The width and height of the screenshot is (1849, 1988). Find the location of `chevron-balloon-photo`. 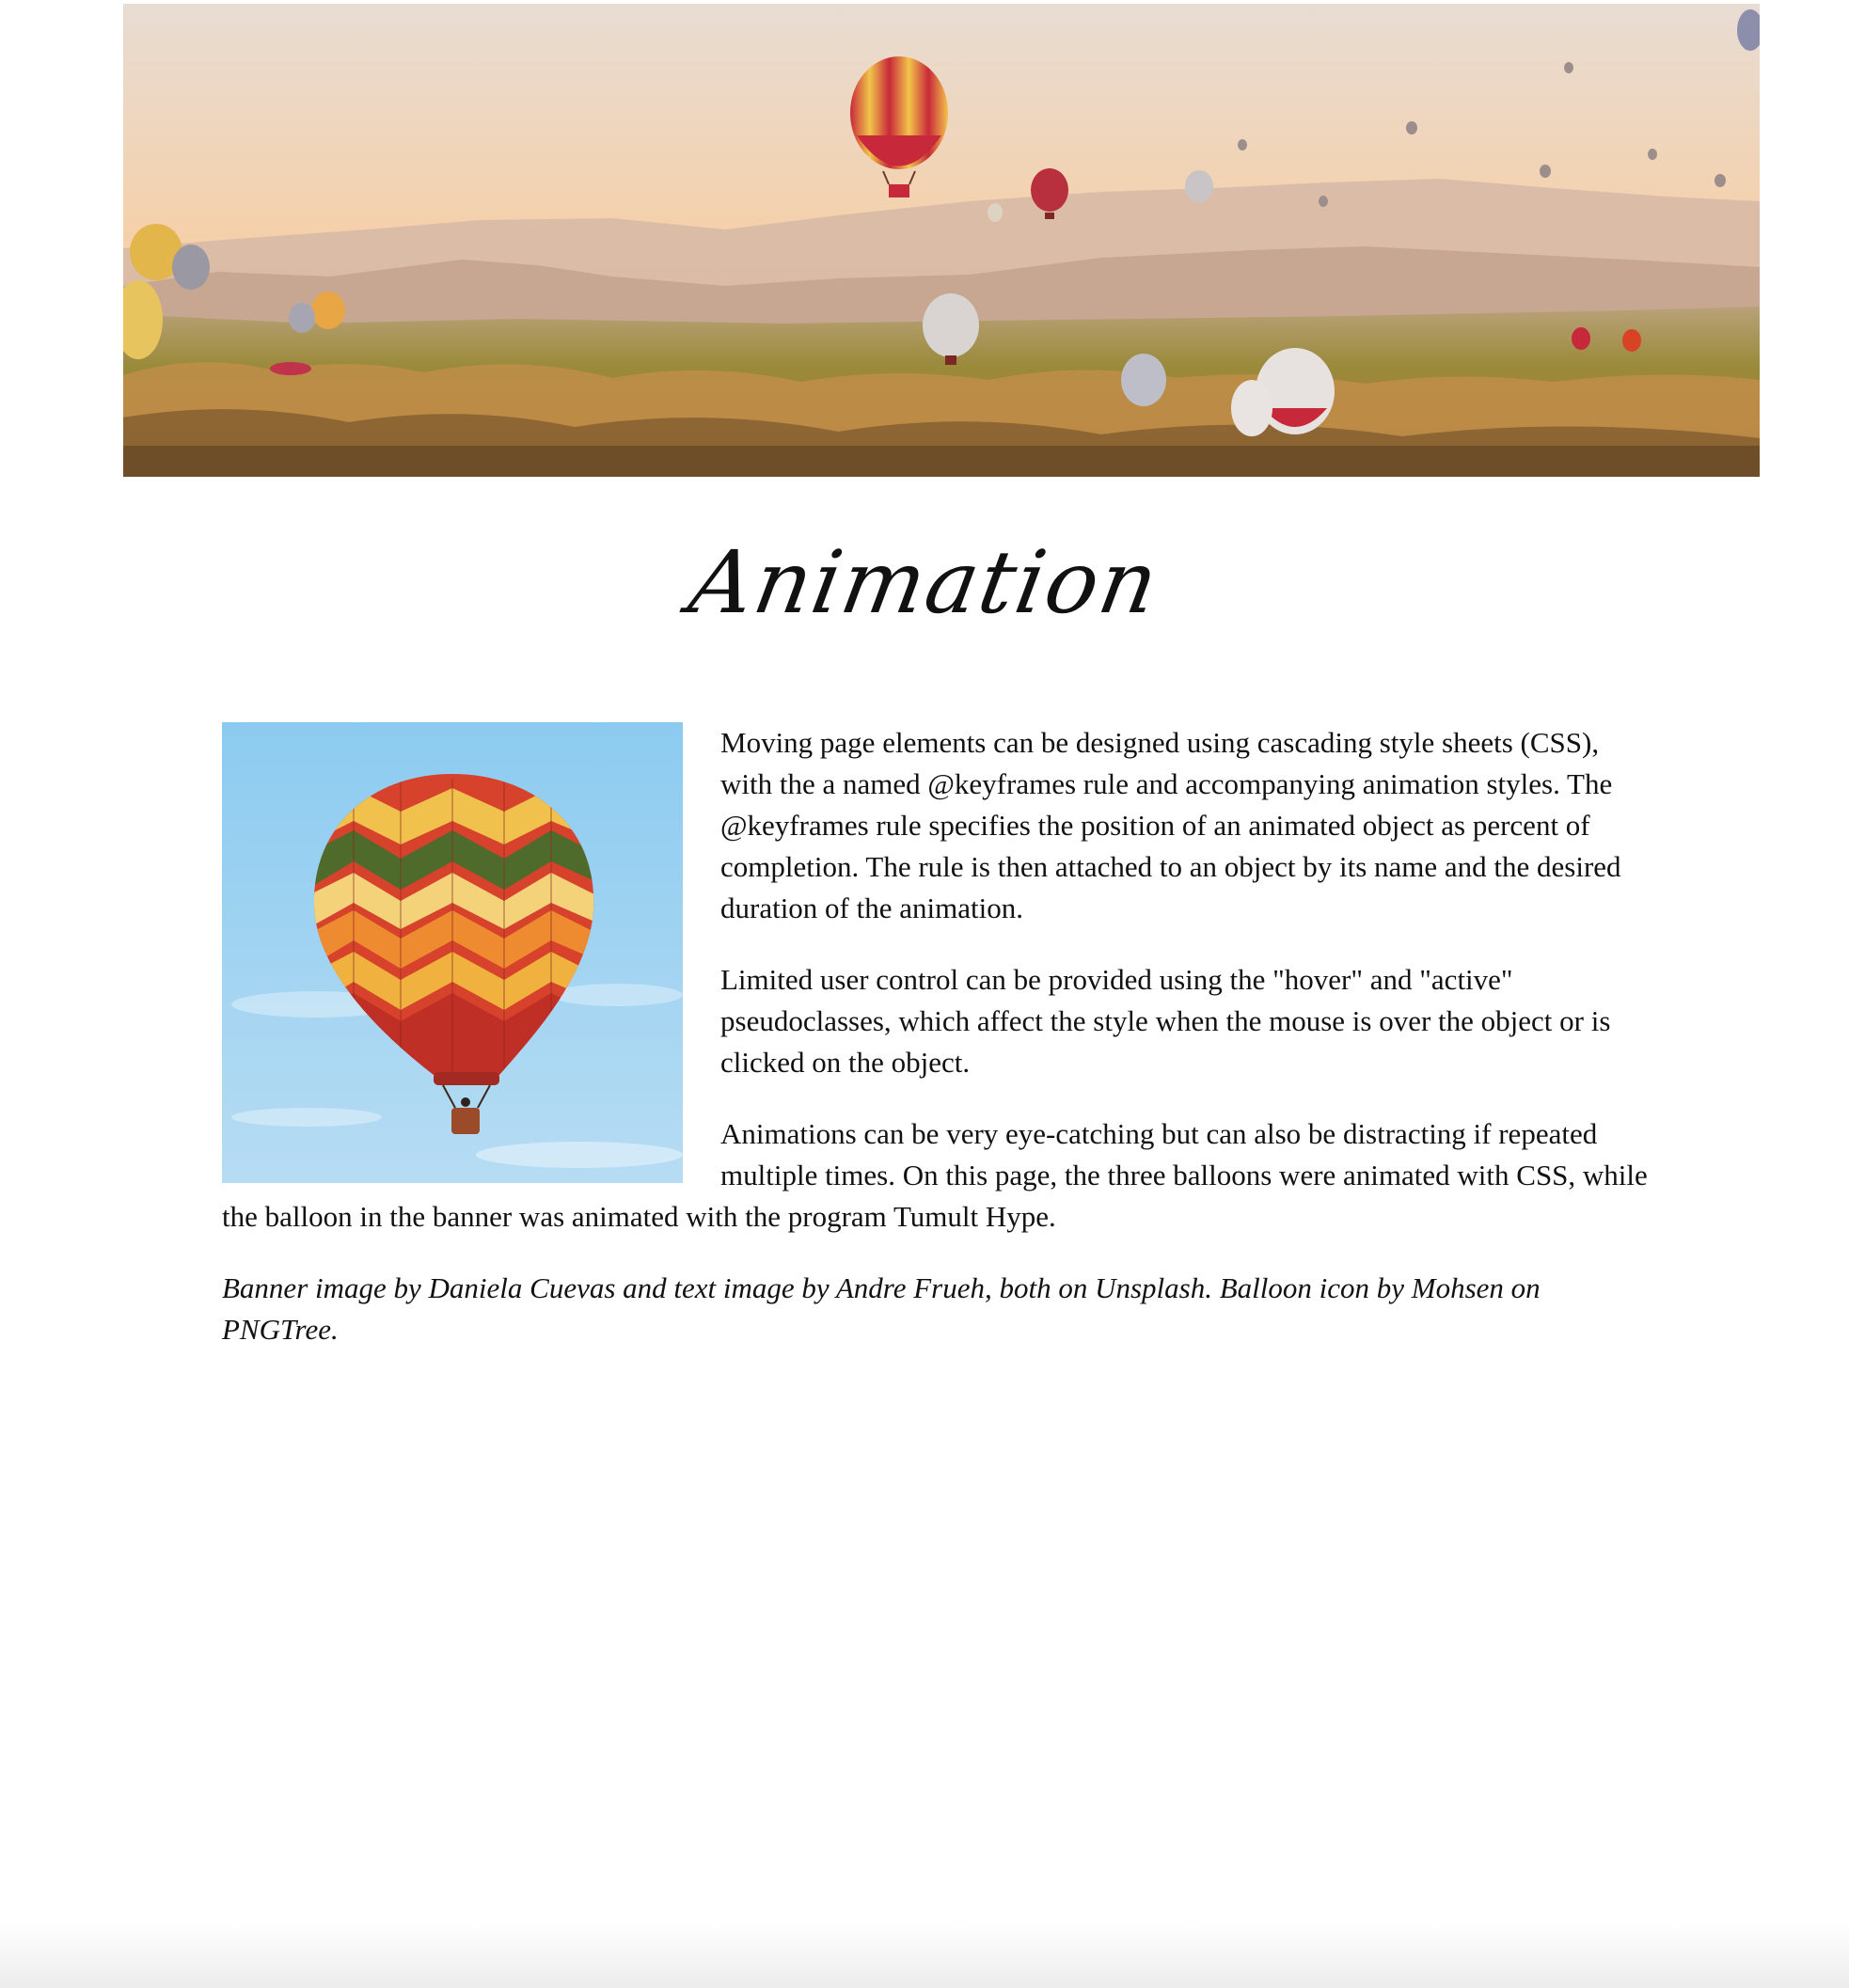

chevron-balloon-photo is located at coordinates (452, 952).